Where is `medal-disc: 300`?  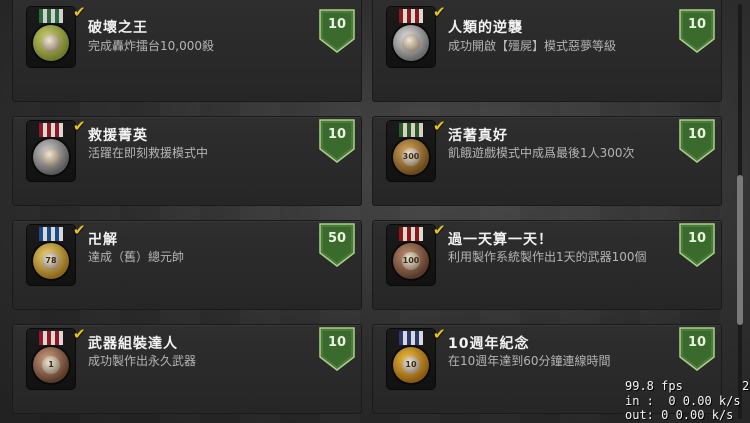 medal-disc: 300 is located at coordinates (411, 157).